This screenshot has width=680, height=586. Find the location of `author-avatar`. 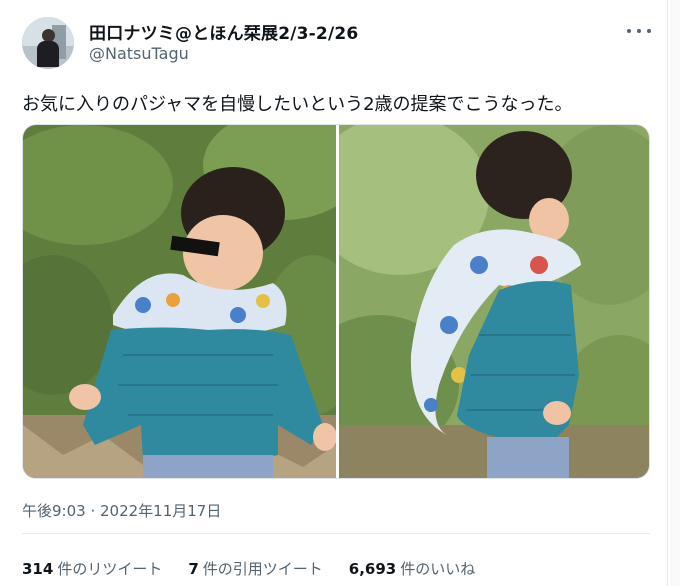

author-avatar is located at coordinates (48, 43).